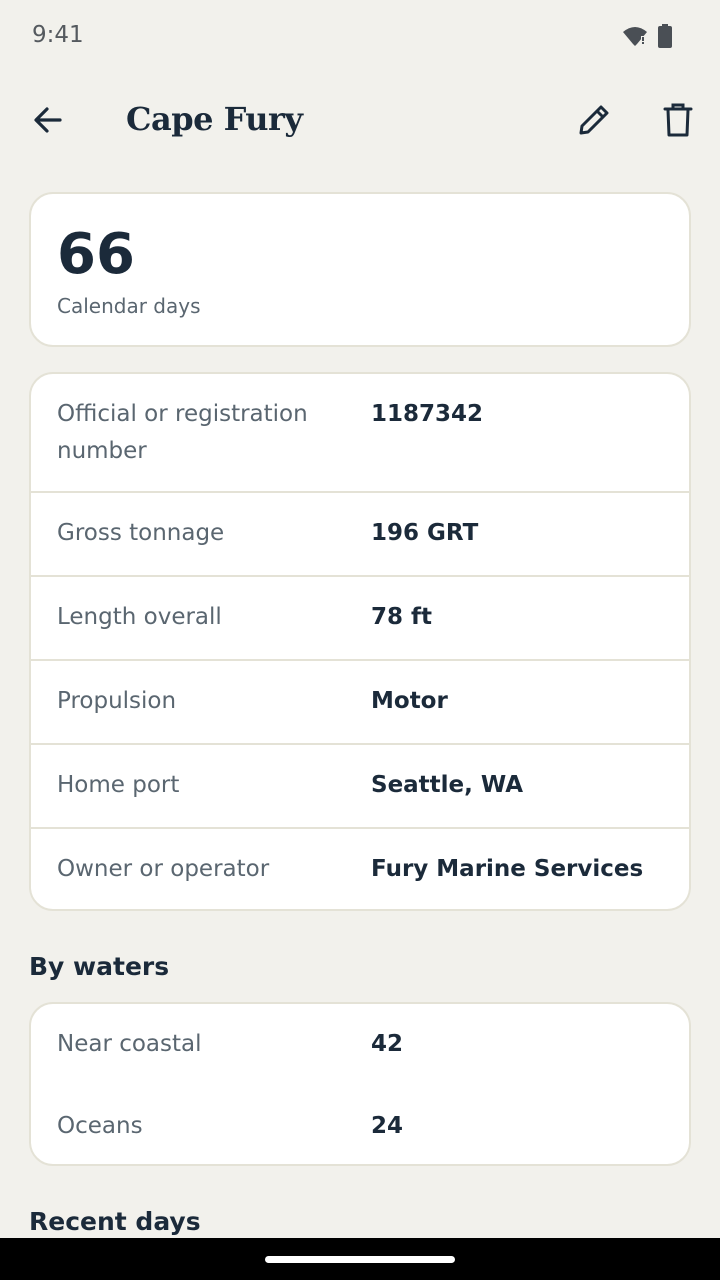 The image size is (720, 1280). Describe the element at coordinates (58, 35) in the screenshot. I see `status-time: 9:41` at that location.